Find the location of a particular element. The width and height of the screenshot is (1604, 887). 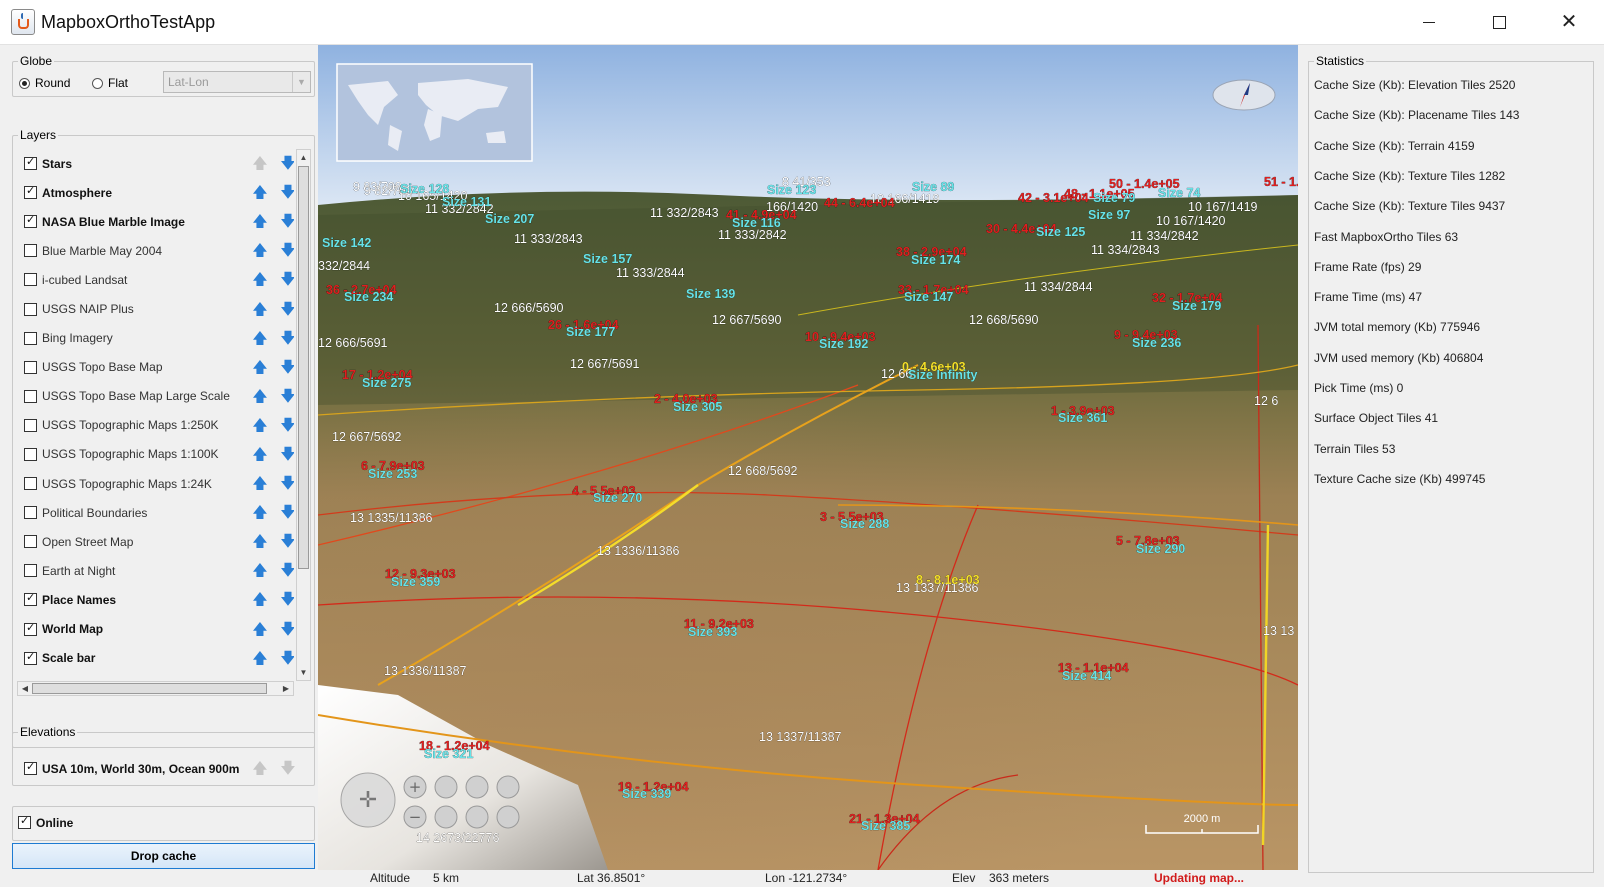

tilt-up-icon is located at coordinates (477, 787).